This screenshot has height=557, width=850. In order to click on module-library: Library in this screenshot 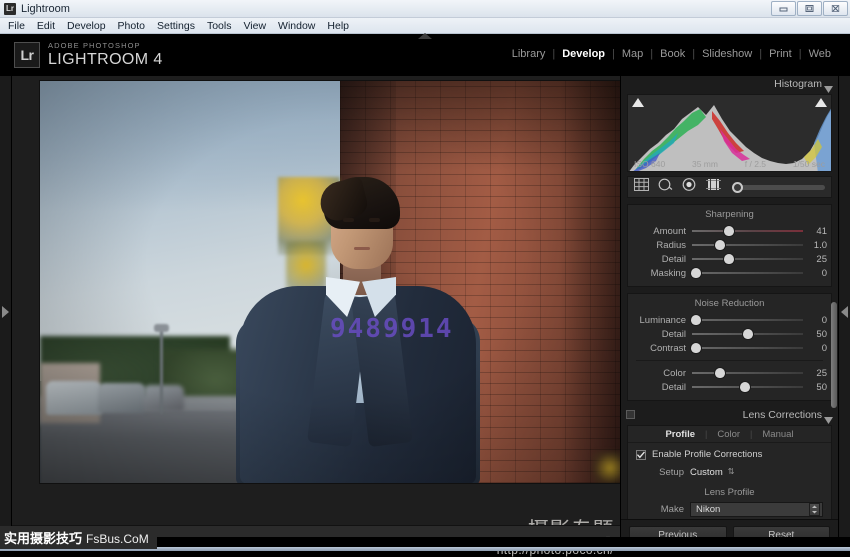, I will do `click(529, 54)`.